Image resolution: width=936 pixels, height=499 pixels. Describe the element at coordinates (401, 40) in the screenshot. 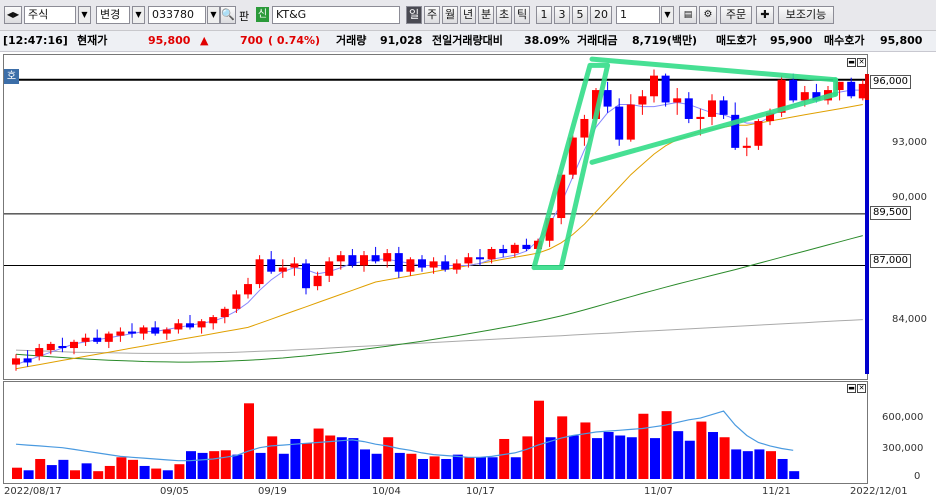

I see `volume-value: 91,028` at that location.